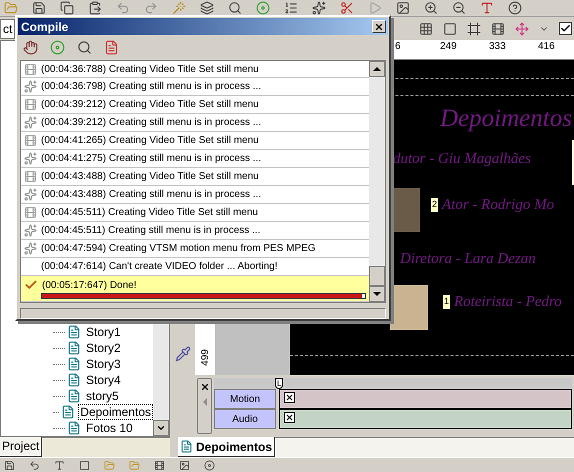 The image size is (574, 472). I want to click on log-text: (00:05:17:647) Done!, so click(89, 285).